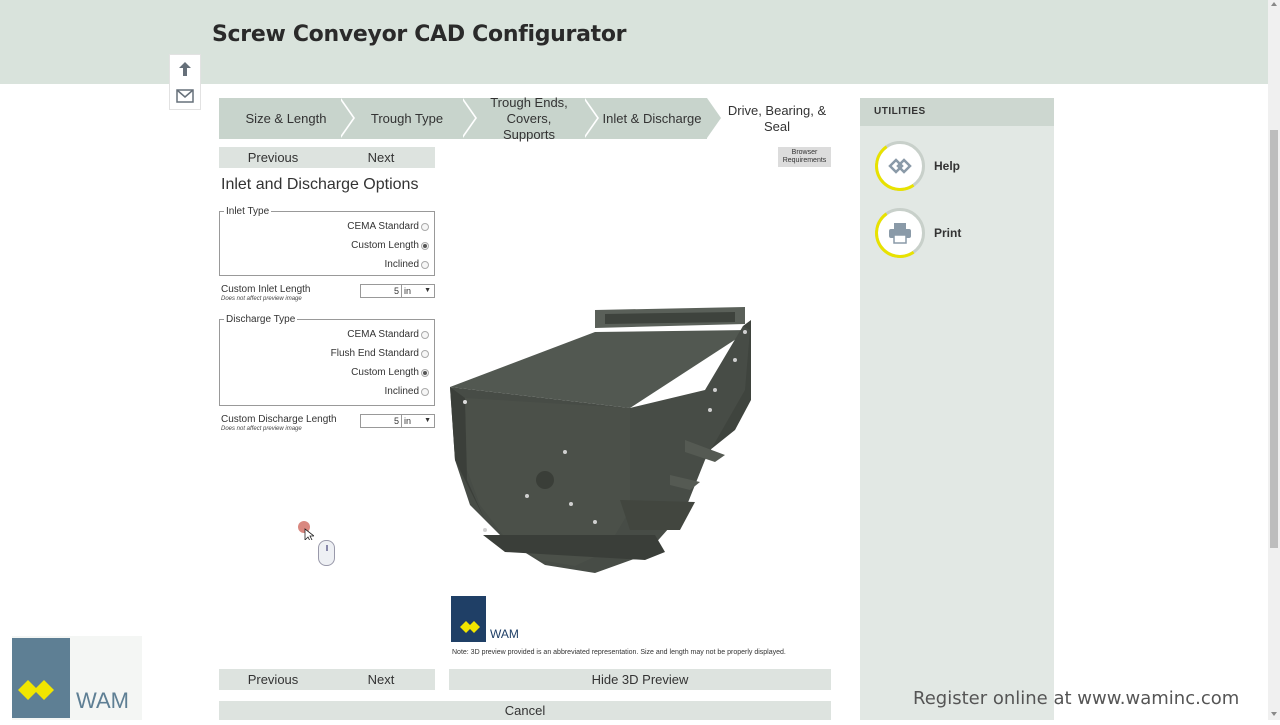 This screenshot has width=1280, height=725. I want to click on envelope-icon, so click(185, 95).